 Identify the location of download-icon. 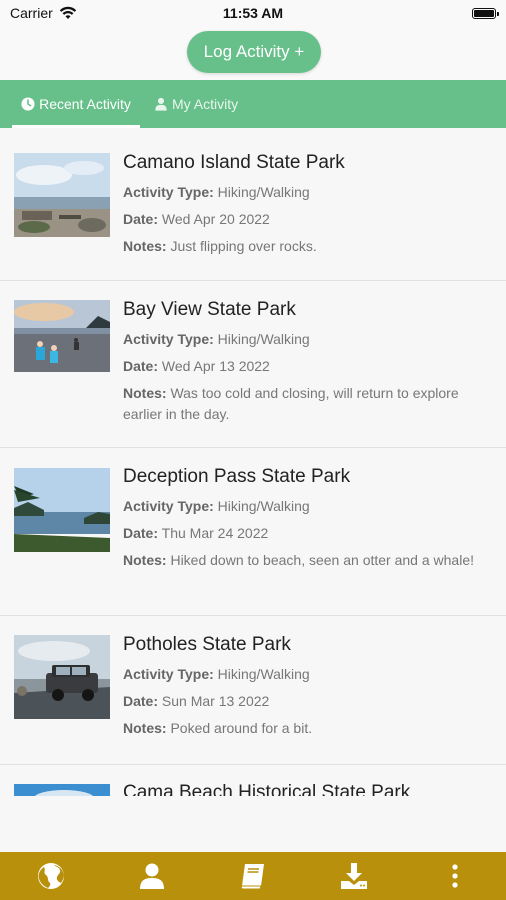
(354, 876).